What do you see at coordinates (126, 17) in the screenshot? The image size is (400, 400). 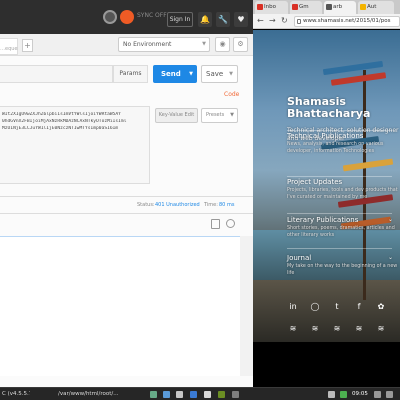 I see `postman-header: SYNC OFF Sign In 🔔 🔧 ♥` at bounding box center [126, 17].